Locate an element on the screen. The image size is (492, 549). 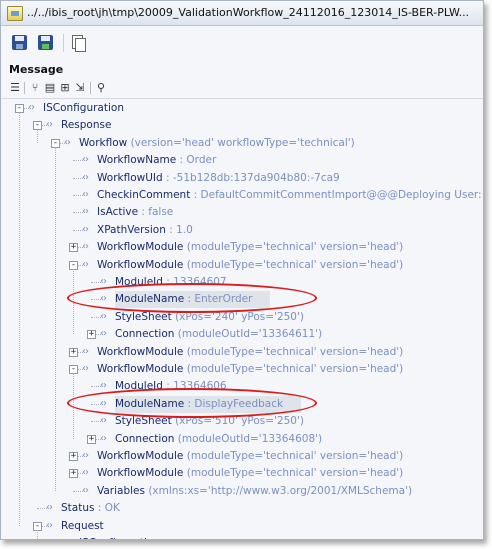
element-name: Response is located at coordinates (86, 125).